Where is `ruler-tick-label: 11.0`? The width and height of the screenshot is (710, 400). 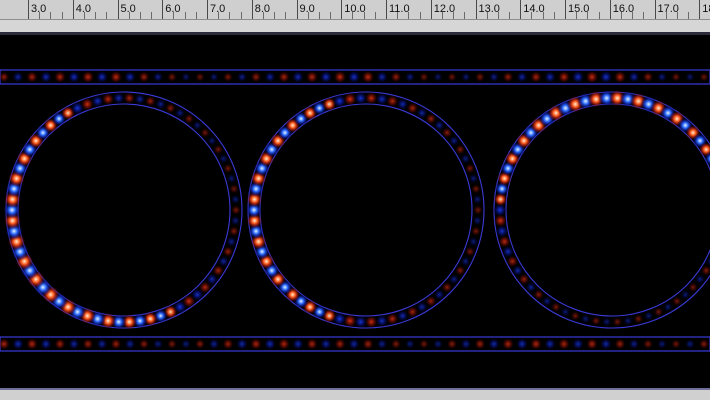 ruler-tick-label: 11.0 is located at coordinates (399, 9).